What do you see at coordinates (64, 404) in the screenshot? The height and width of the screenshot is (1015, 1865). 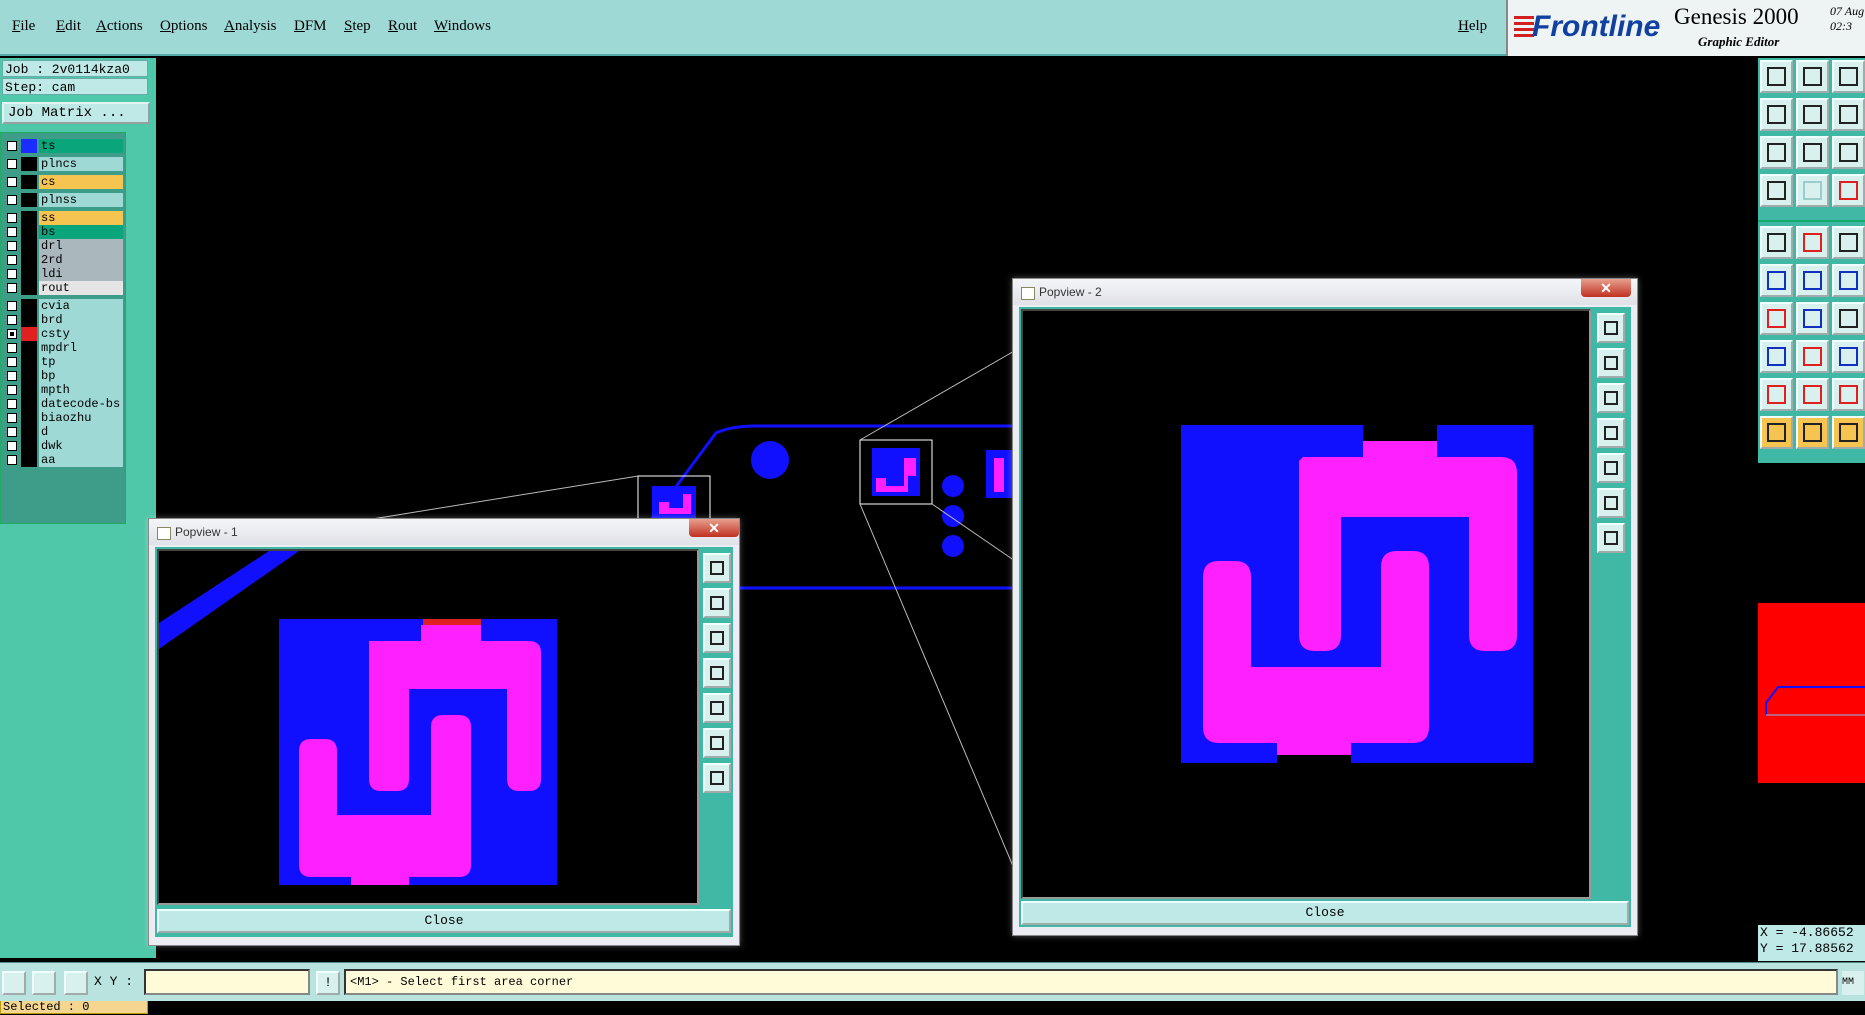 I see `layer-row-datecode-bs: datecode-bs` at bounding box center [64, 404].